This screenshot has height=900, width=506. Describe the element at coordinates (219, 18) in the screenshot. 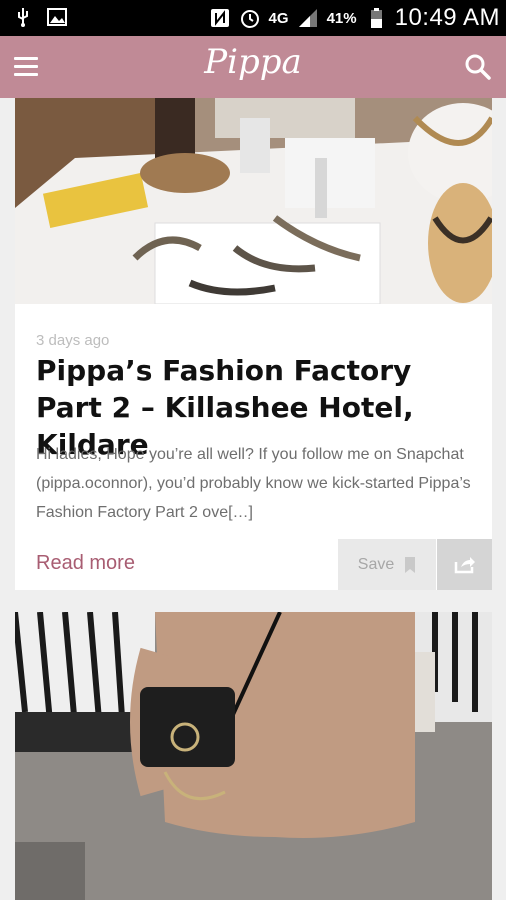

I see `nfc-icon` at that location.